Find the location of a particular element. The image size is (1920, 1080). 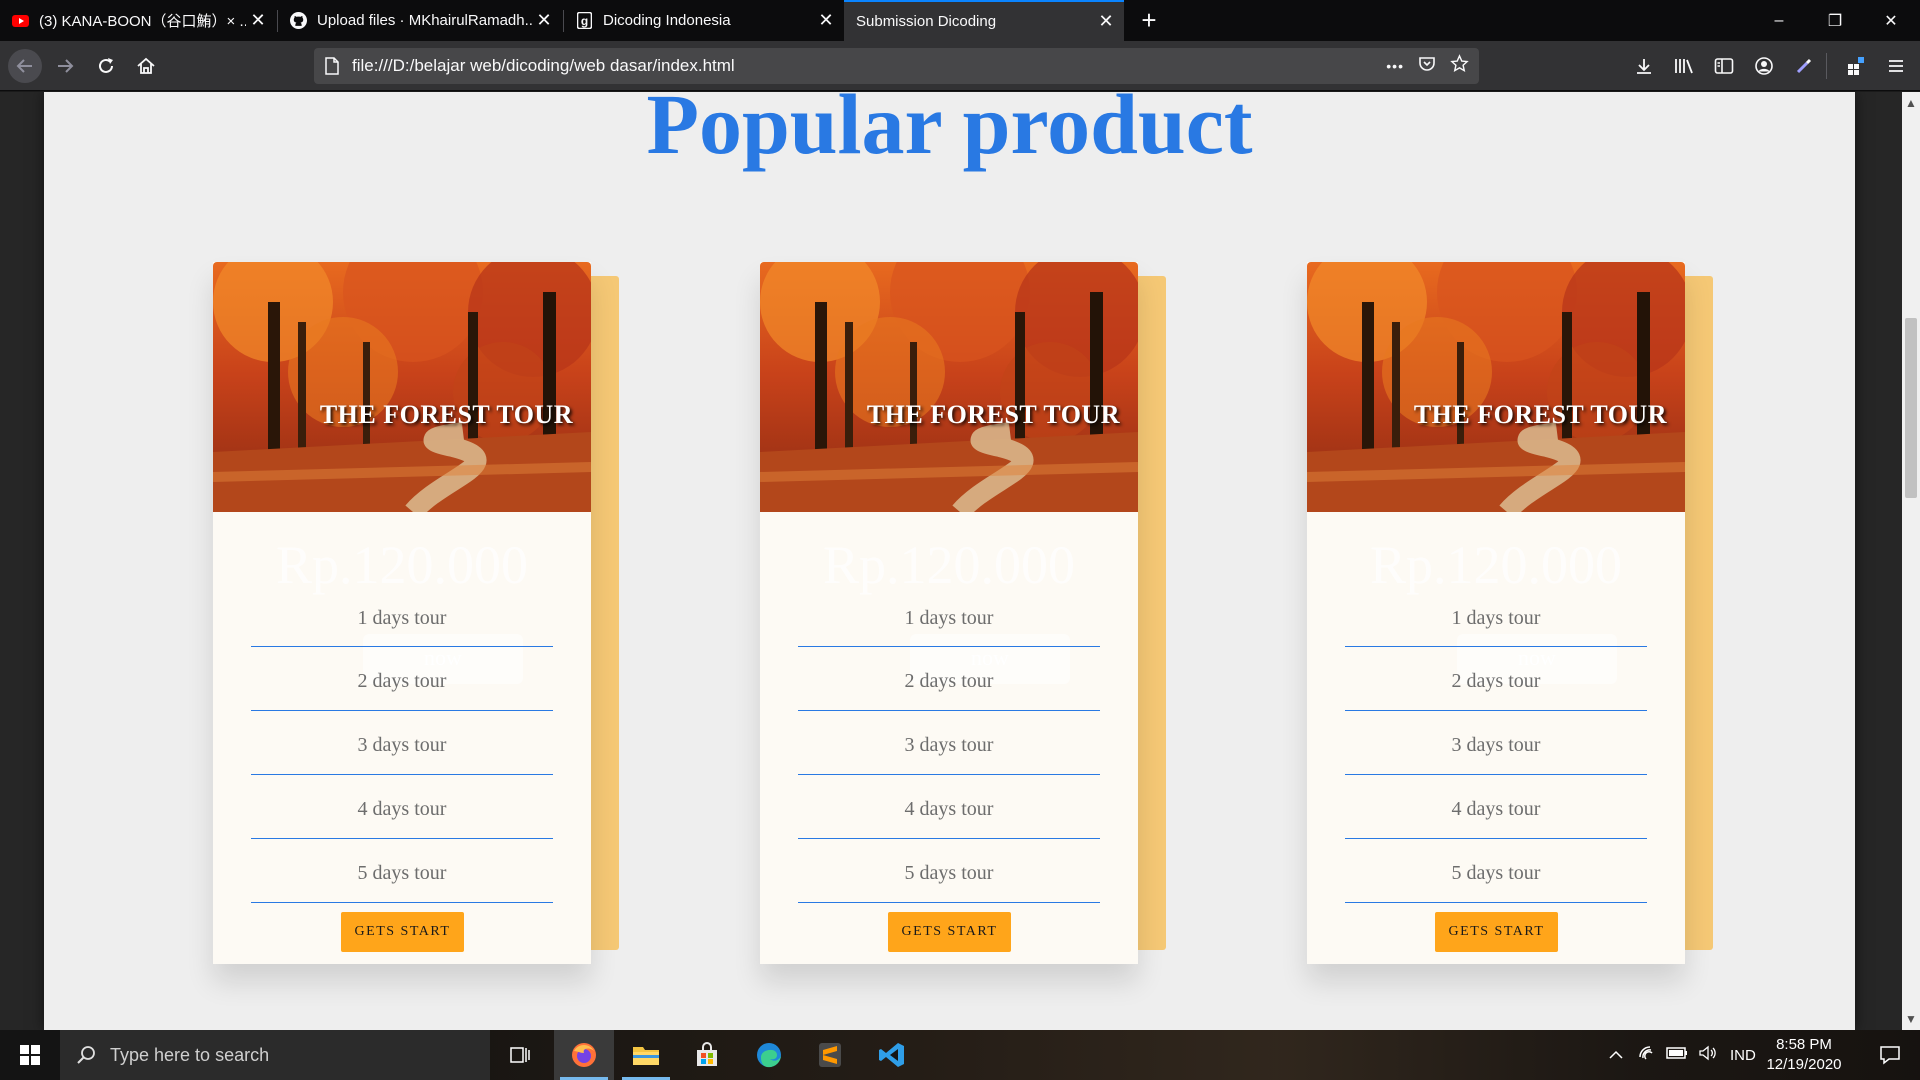

search-placeholder: Type here to search is located at coordinates (190, 1054).